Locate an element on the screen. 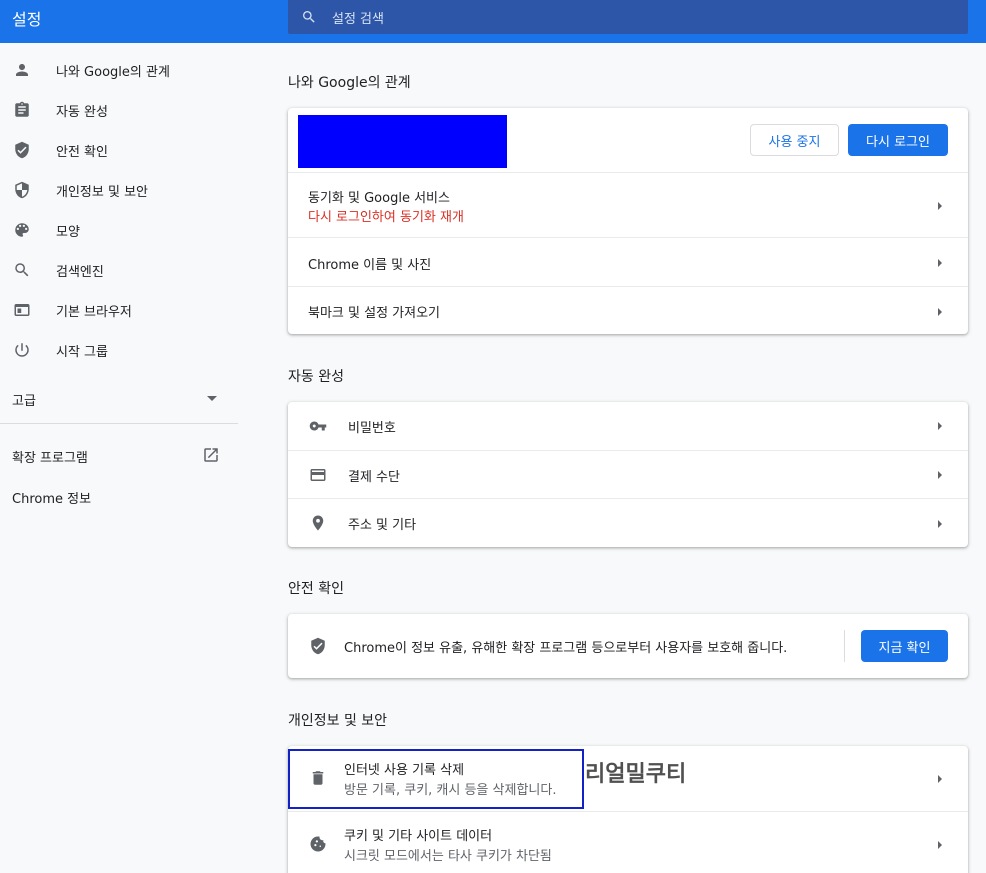 Image resolution: width=986 pixels, height=873 pixels. turn-off-button: 사용 중지 is located at coordinates (794, 140).